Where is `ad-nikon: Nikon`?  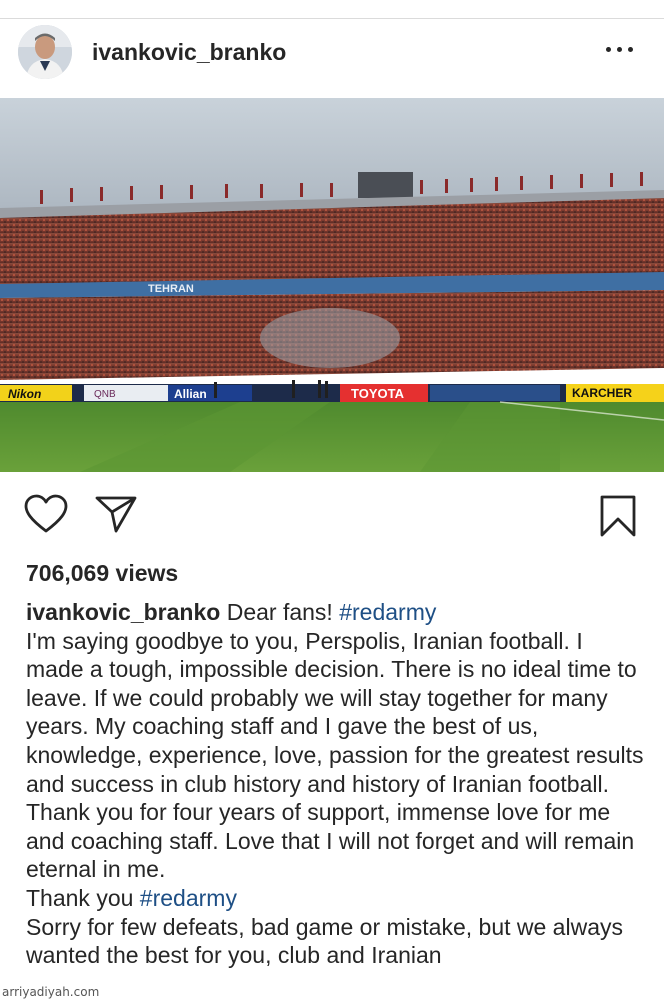
ad-nikon: Nikon is located at coordinates (24, 394).